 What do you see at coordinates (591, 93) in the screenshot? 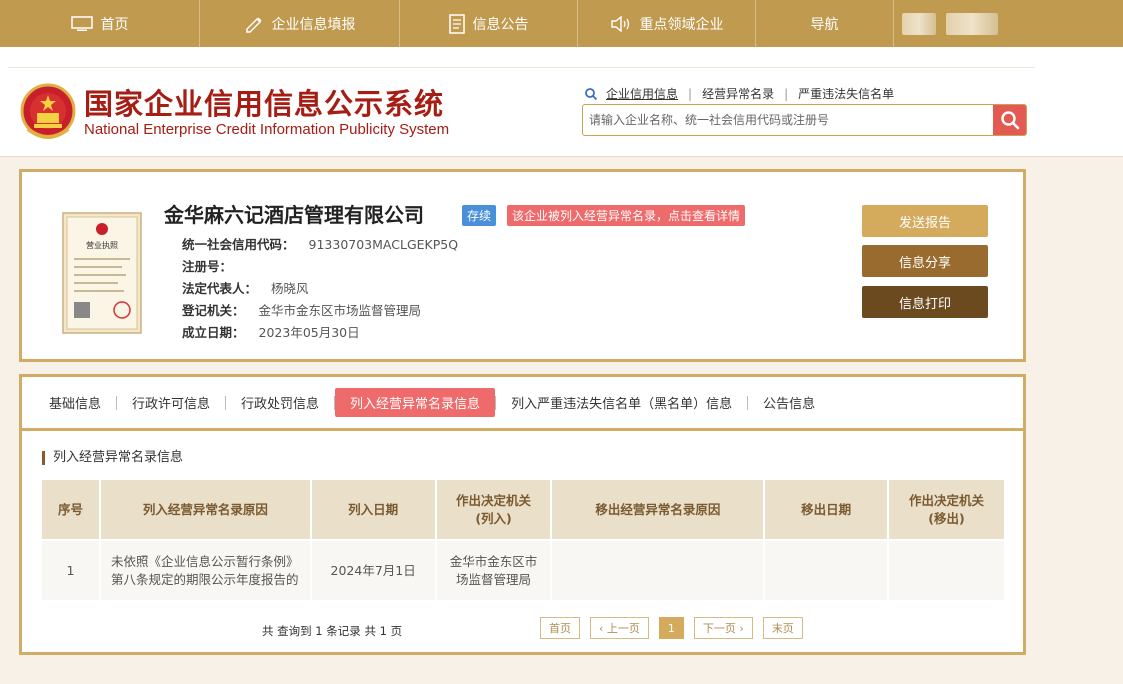
I see `search-small-icon` at bounding box center [591, 93].